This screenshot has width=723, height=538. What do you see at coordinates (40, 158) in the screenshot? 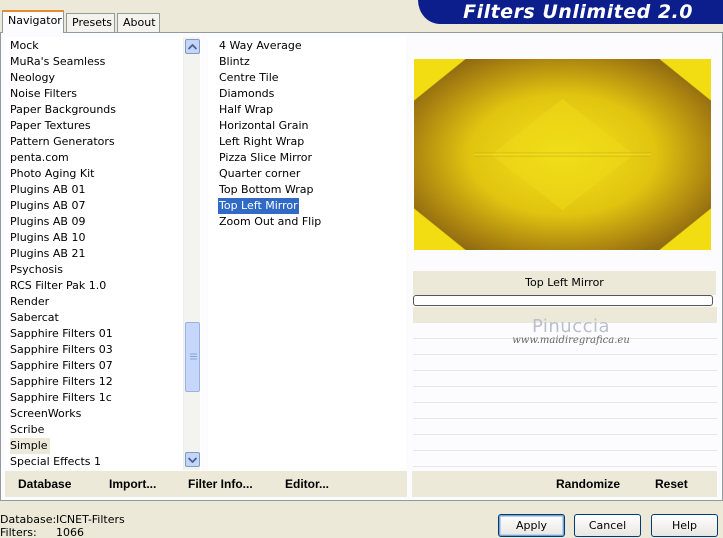
I see `category-item: penta.com` at bounding box center [40, 158].